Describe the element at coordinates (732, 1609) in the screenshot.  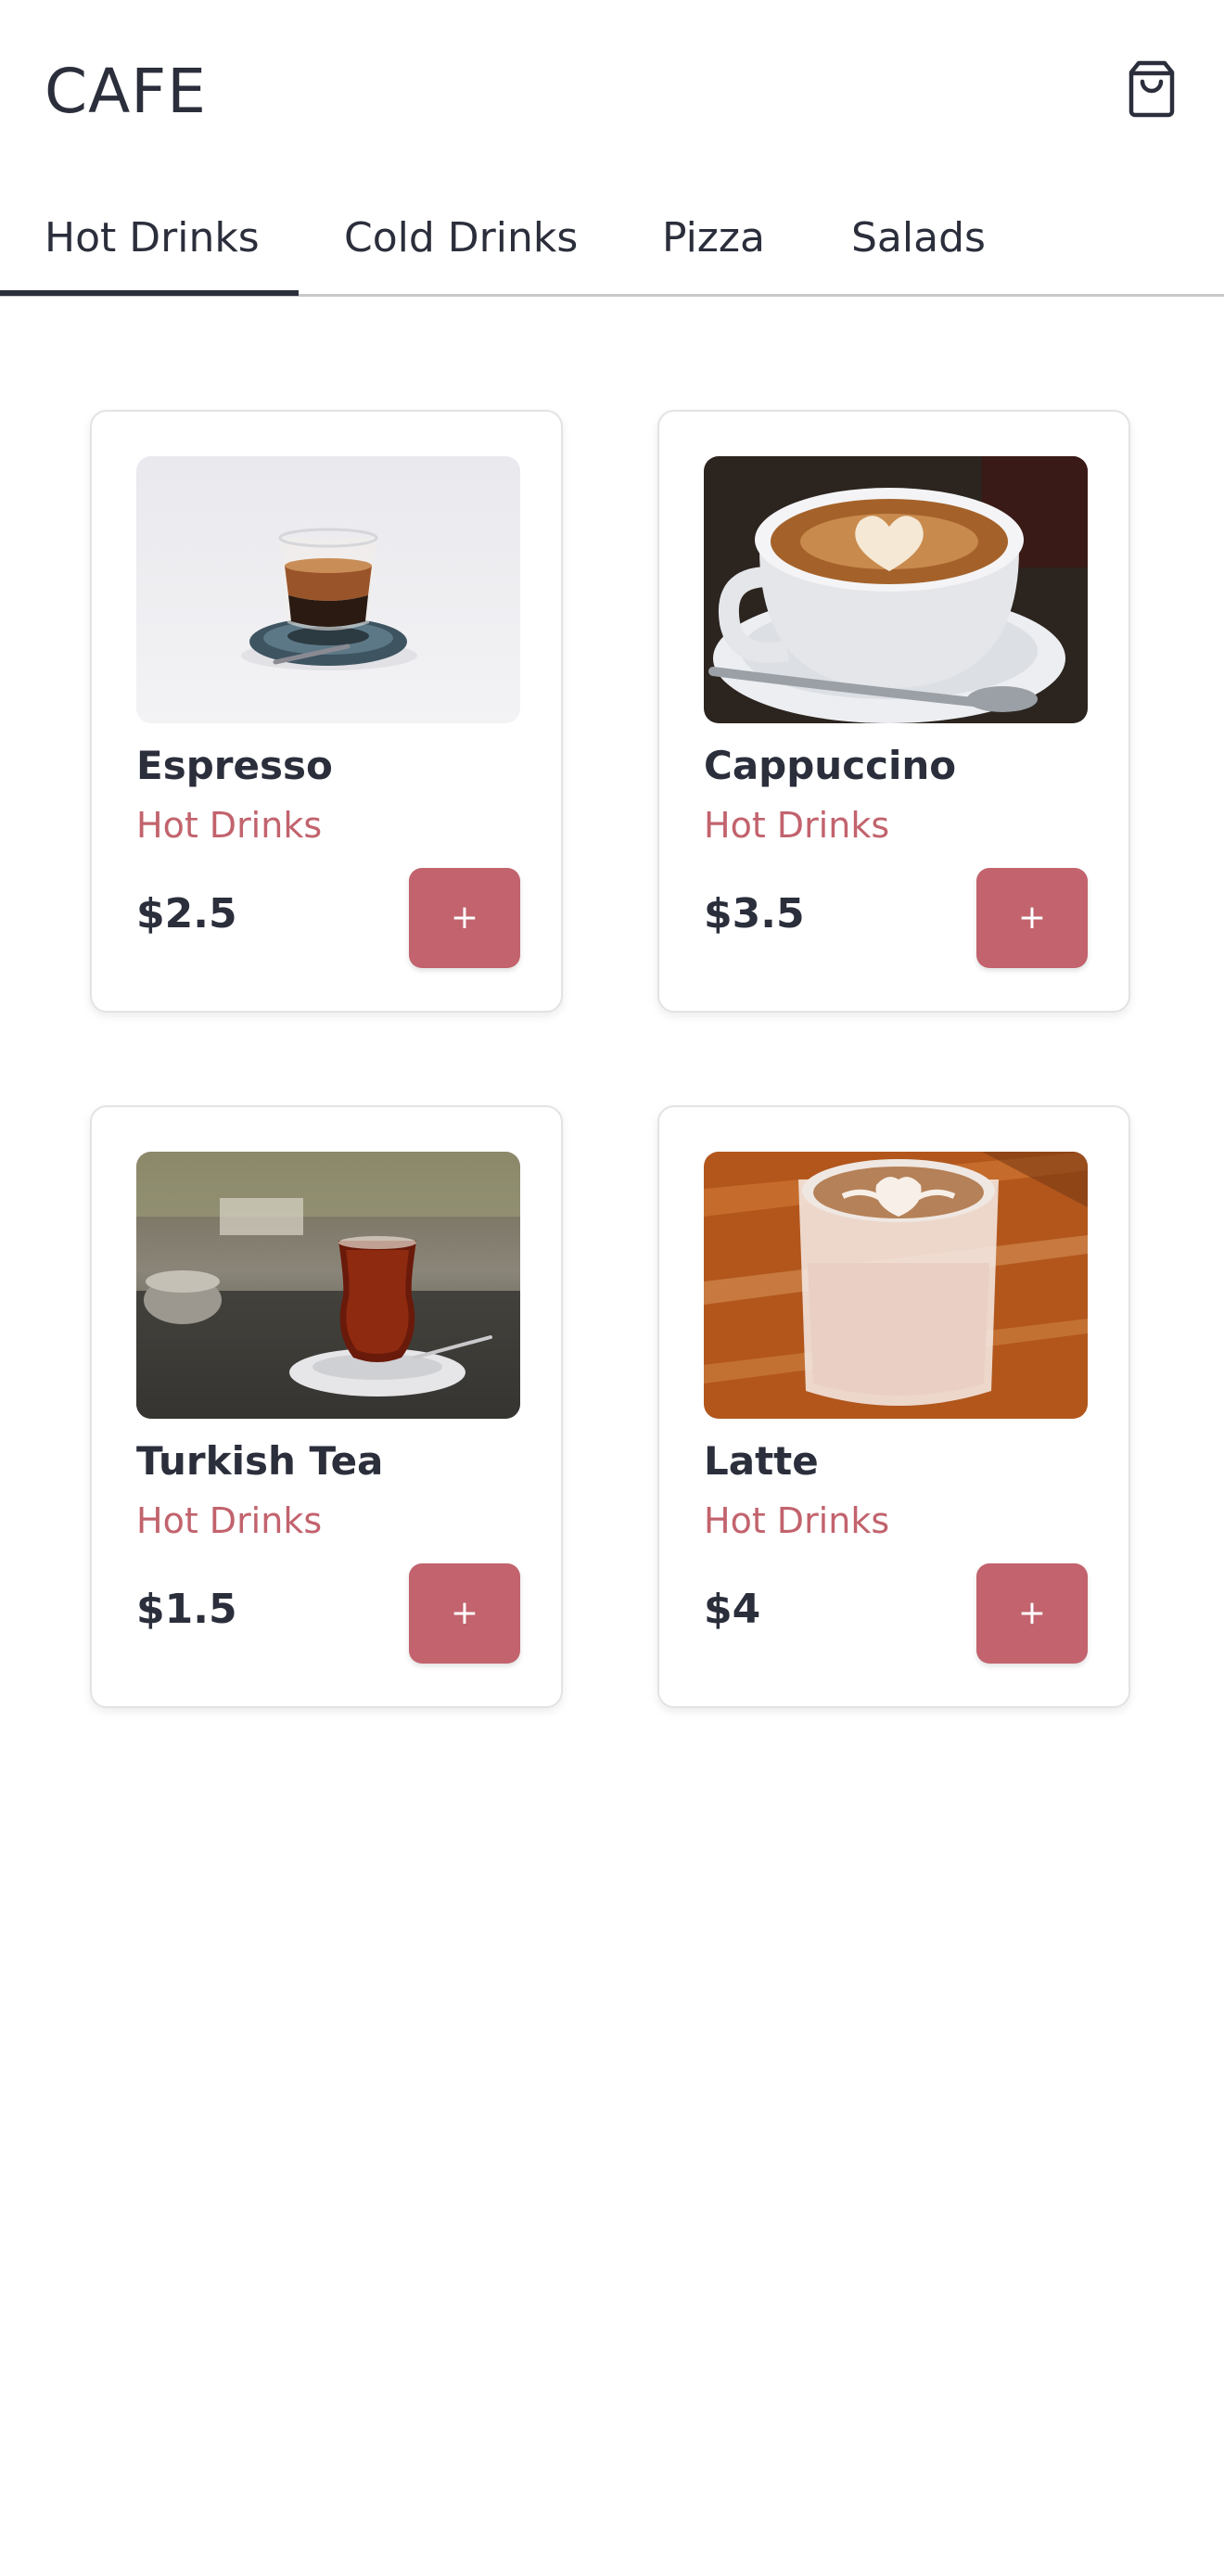
I see `product-price: $4` at that location.